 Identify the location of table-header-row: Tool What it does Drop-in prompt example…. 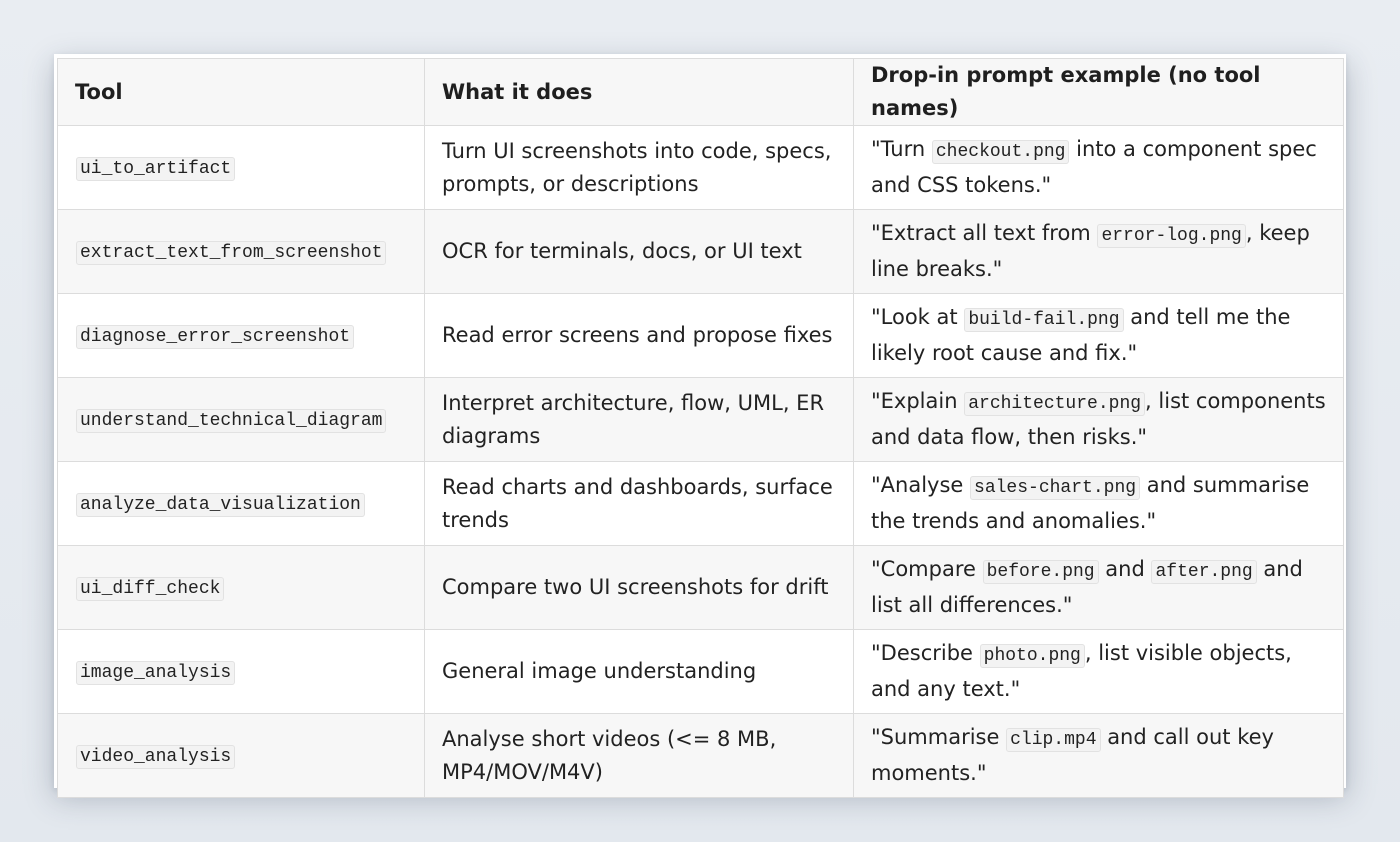
(700, 92).